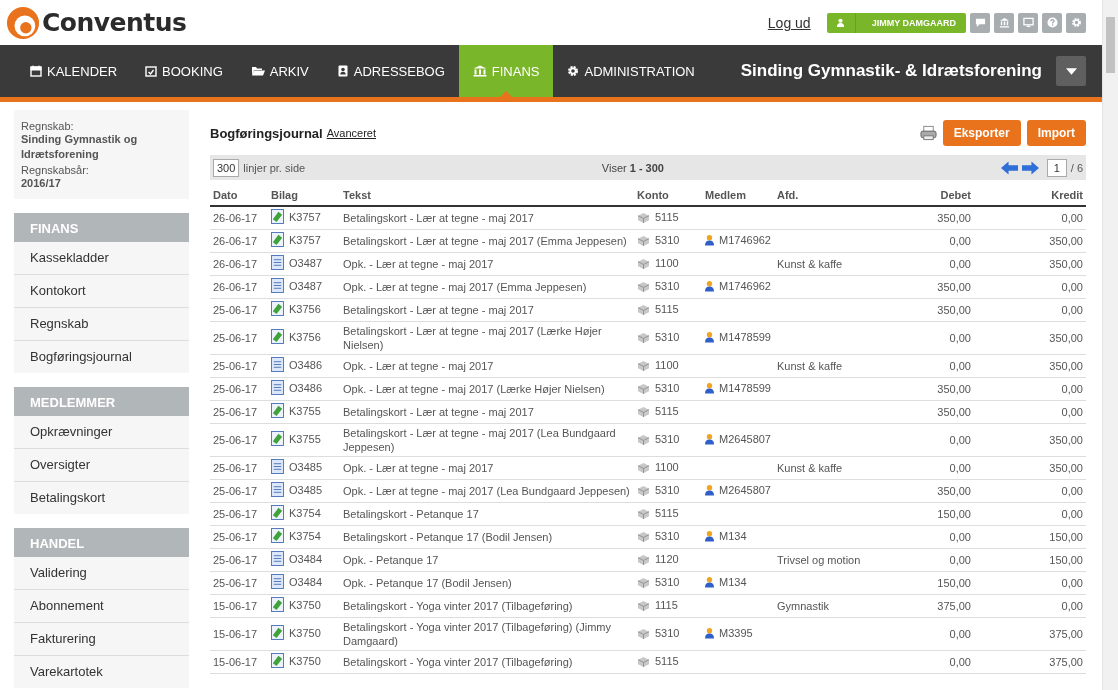  Describe the element at coordinates (667, 286) in the screenshot. I see `table-cell: 5310` at that location.